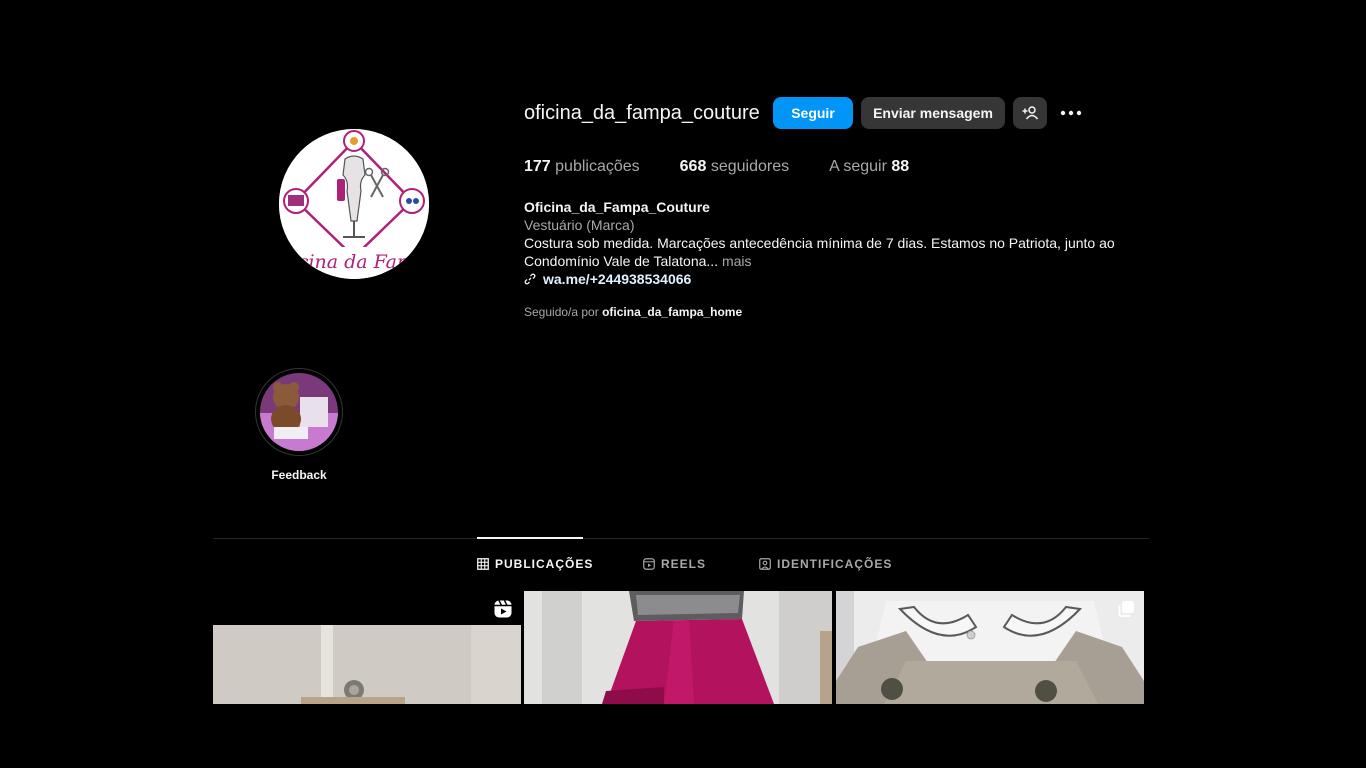 This screenshot has height=768, width=1366. I want to click on more-options-button, so click(1071, 113).